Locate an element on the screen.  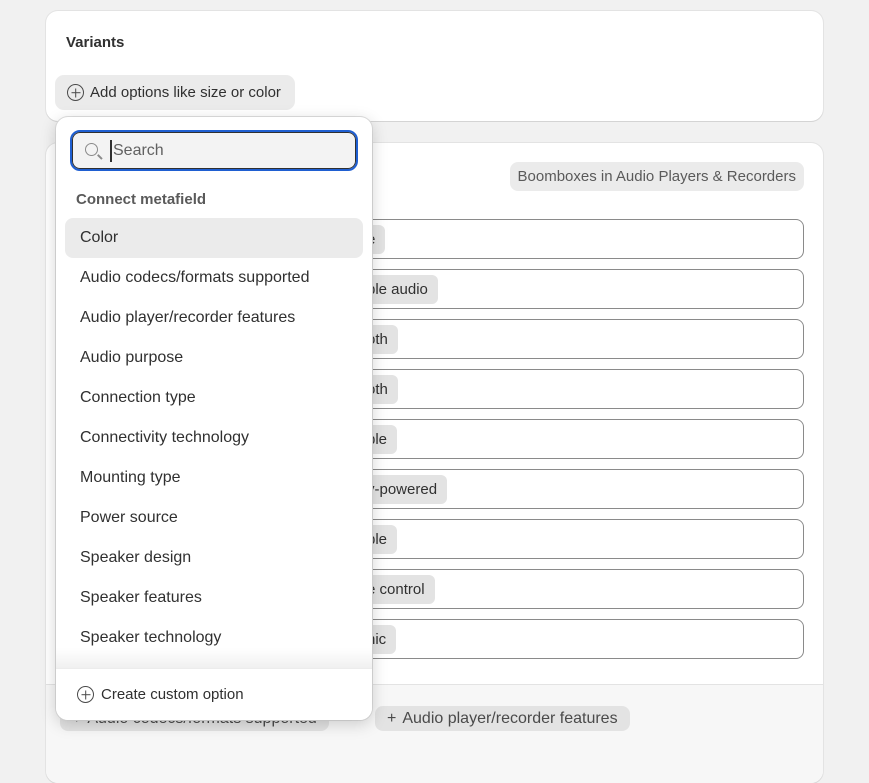
dropdown-item: Color is located at coordinates (214, 238).